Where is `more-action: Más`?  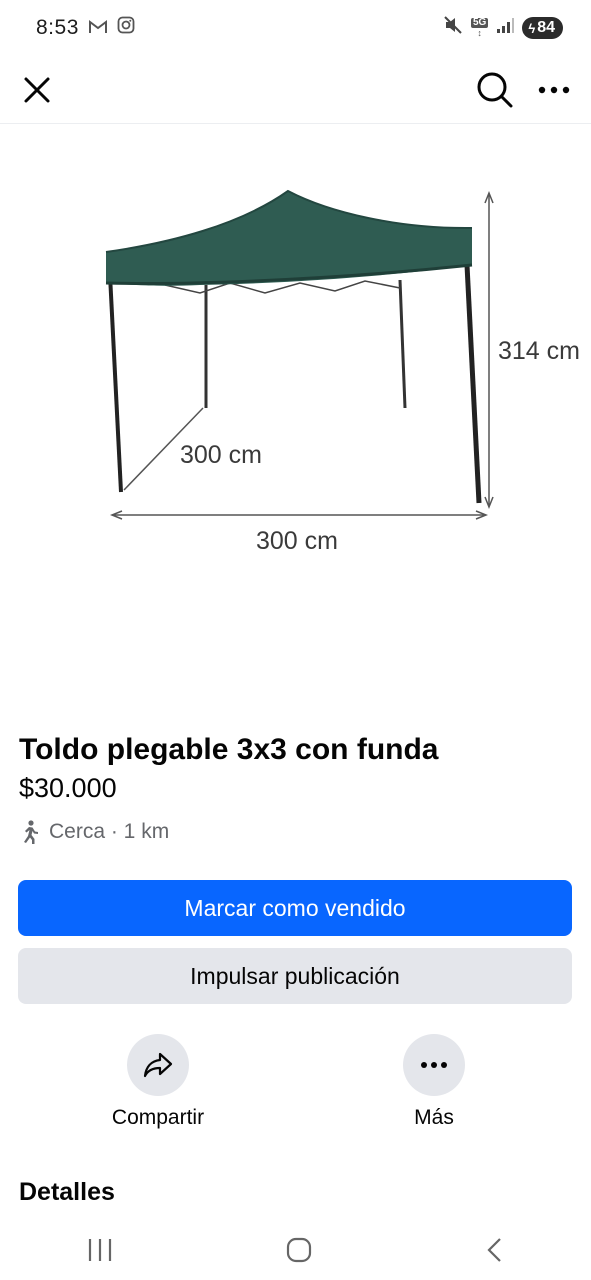 more-action: Más is located at coordinates (434, 1082).